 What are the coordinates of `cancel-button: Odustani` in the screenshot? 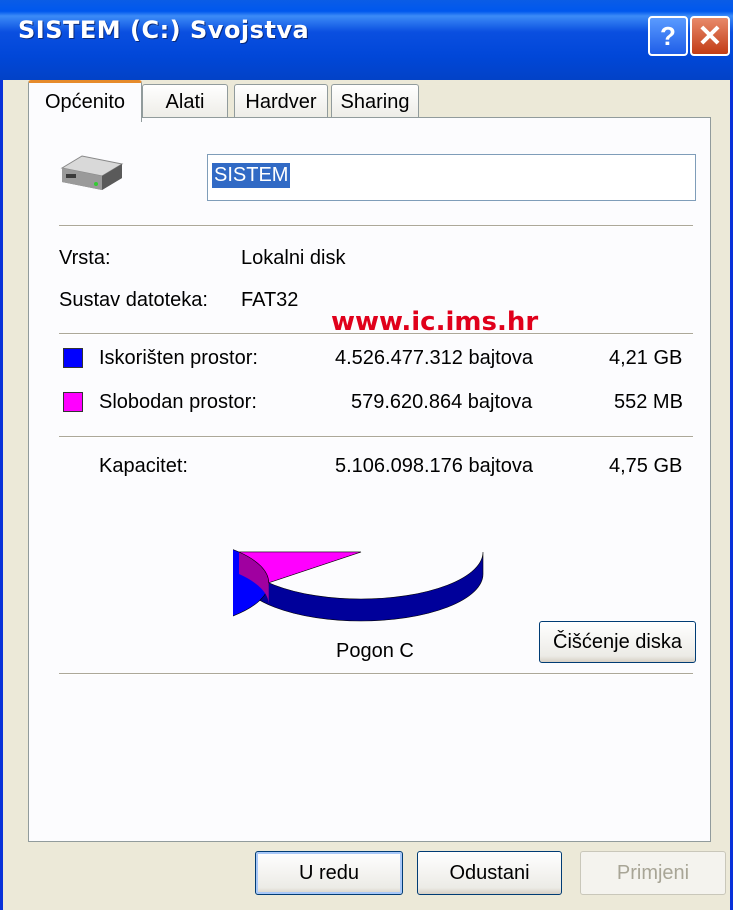 It's located at (489, 873).